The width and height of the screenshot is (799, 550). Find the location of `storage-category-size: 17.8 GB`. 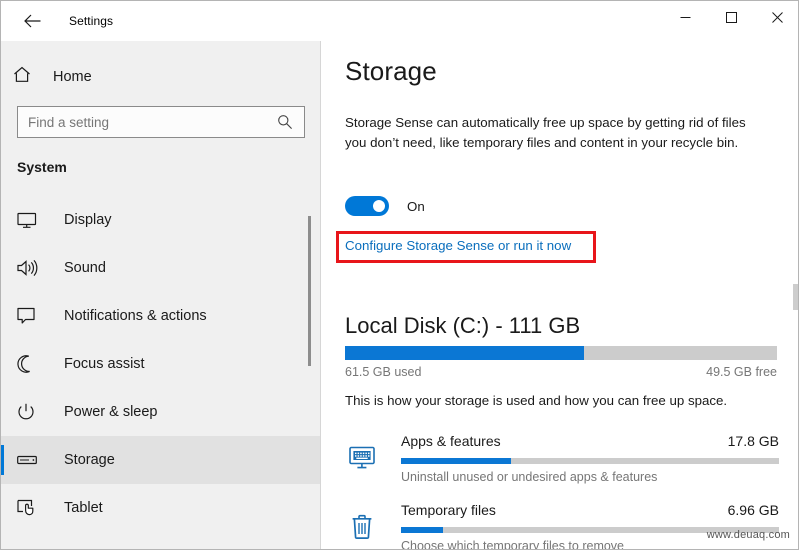

storage-category-size: 17.8 GB is located at coordinates (753, 441).